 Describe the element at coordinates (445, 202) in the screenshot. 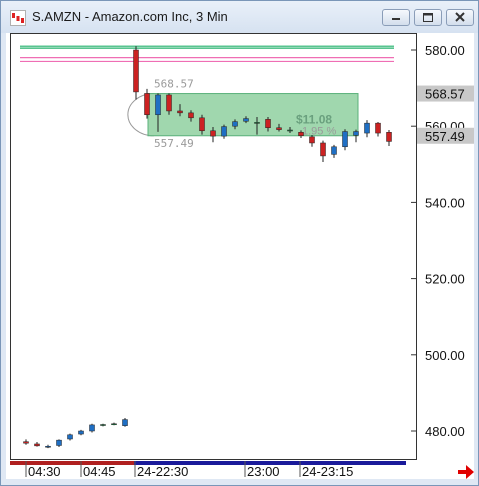

I see `y-tick-label: 540.00` at that location.